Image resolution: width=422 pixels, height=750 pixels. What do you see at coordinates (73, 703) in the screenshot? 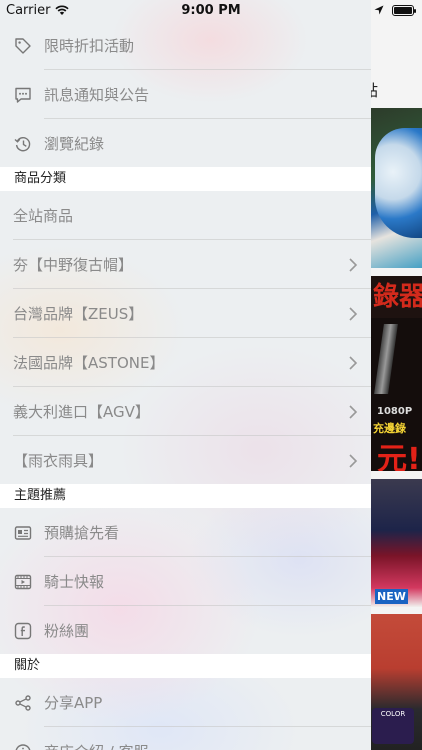
I see `about-label: 分享APP` at bounding box center [73, 703].